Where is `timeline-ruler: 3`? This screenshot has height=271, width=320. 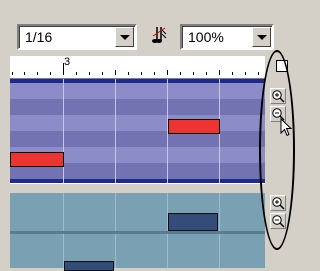 timeline-ruler: 3 is located at coordinates (137, 67).